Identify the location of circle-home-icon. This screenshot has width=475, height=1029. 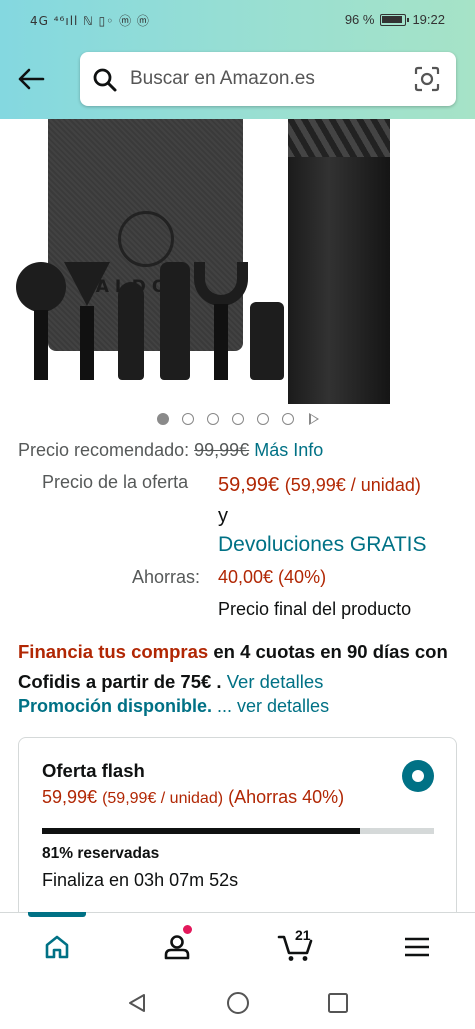
(238, 1003).